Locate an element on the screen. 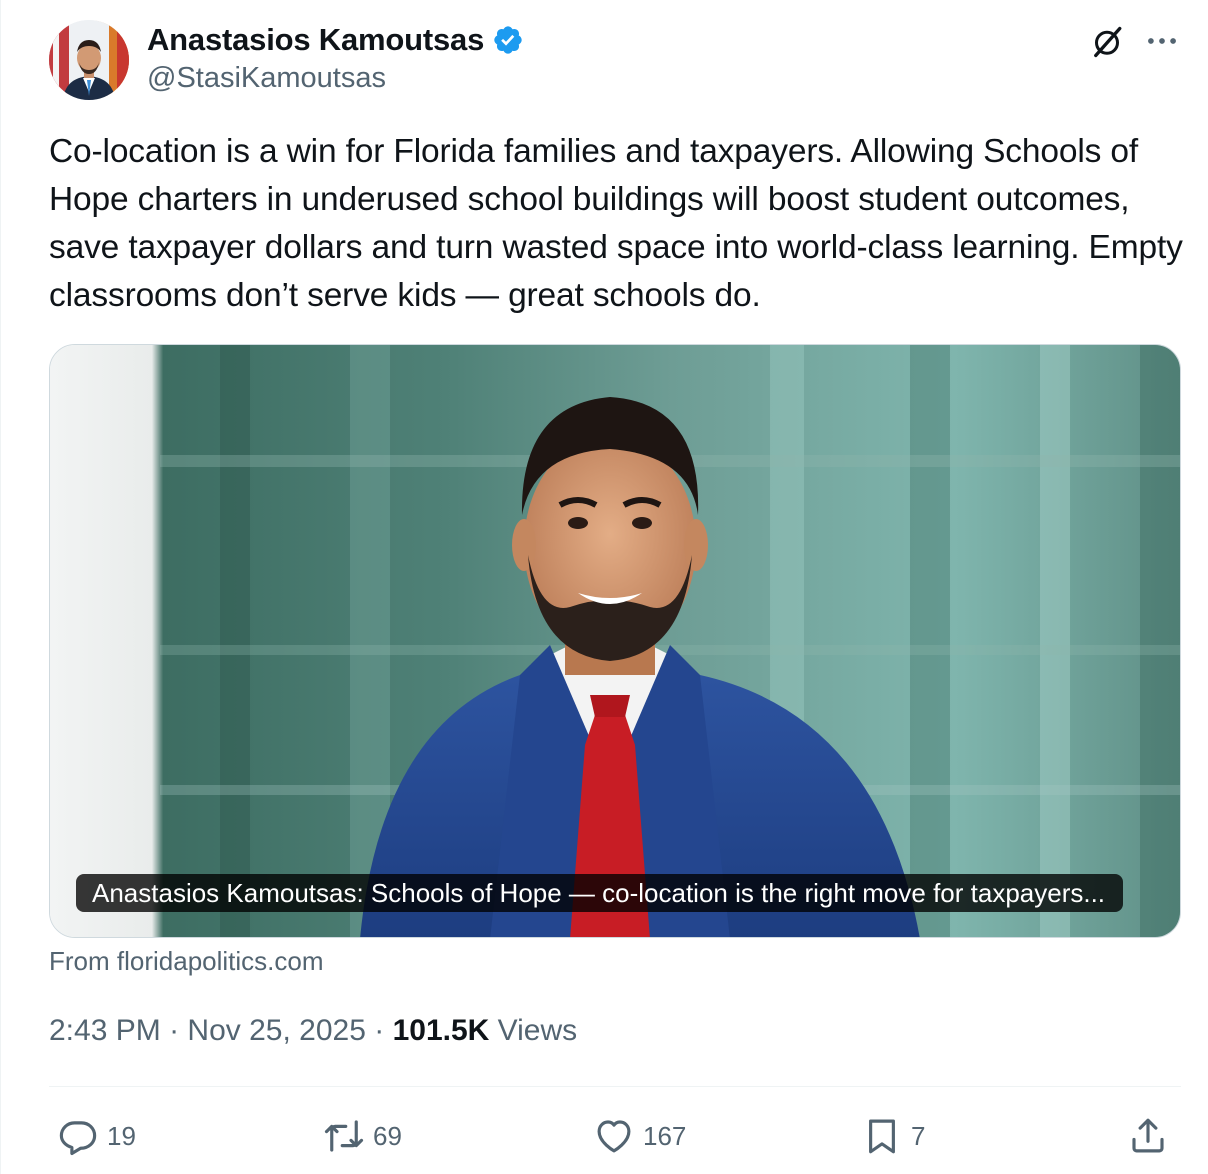  share-button is located at coordinates (1148, 1136).